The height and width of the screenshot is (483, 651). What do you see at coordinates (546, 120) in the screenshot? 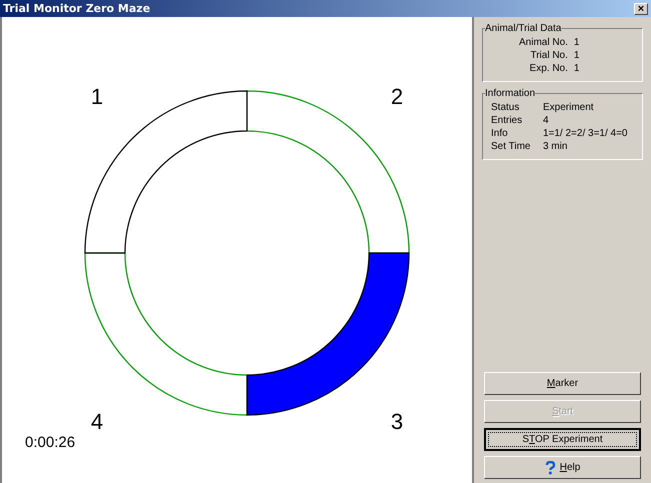
I see `field-value: 4` at bounding box center [546, 120].